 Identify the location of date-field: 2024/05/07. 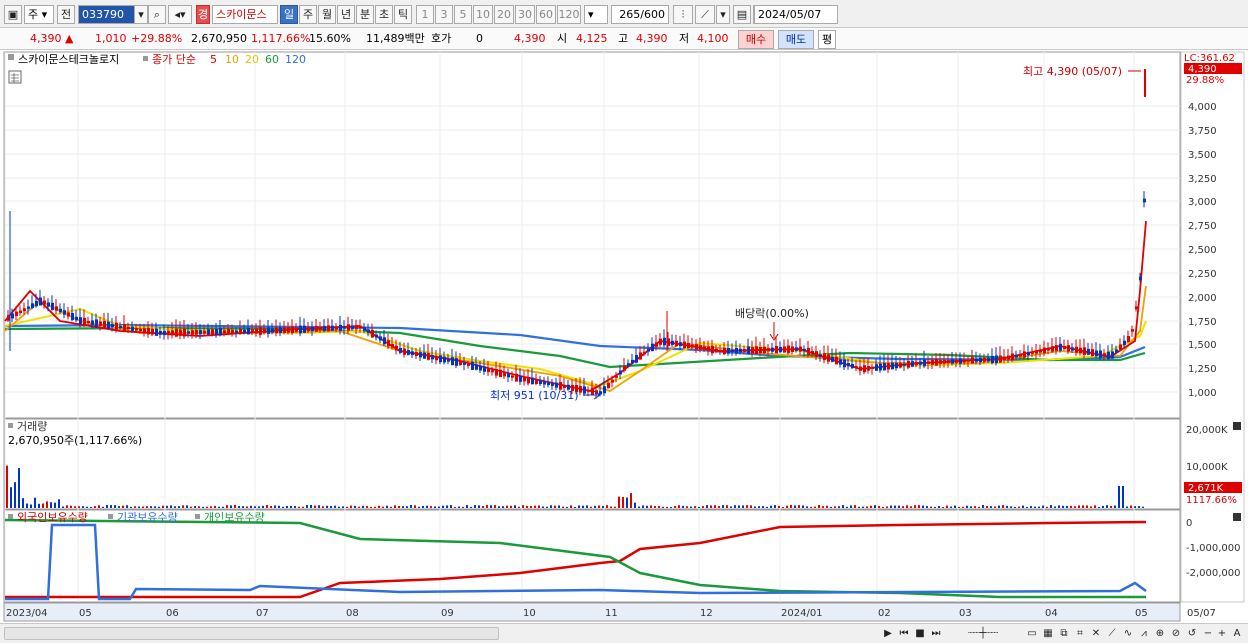
(796, 14).